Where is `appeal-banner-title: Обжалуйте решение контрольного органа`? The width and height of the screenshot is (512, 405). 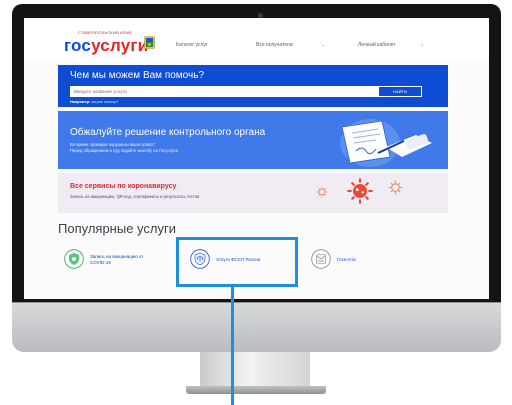
appeal-banner-title: Обжалуйте решение контрольного органа is located at coordinates (168, 132).